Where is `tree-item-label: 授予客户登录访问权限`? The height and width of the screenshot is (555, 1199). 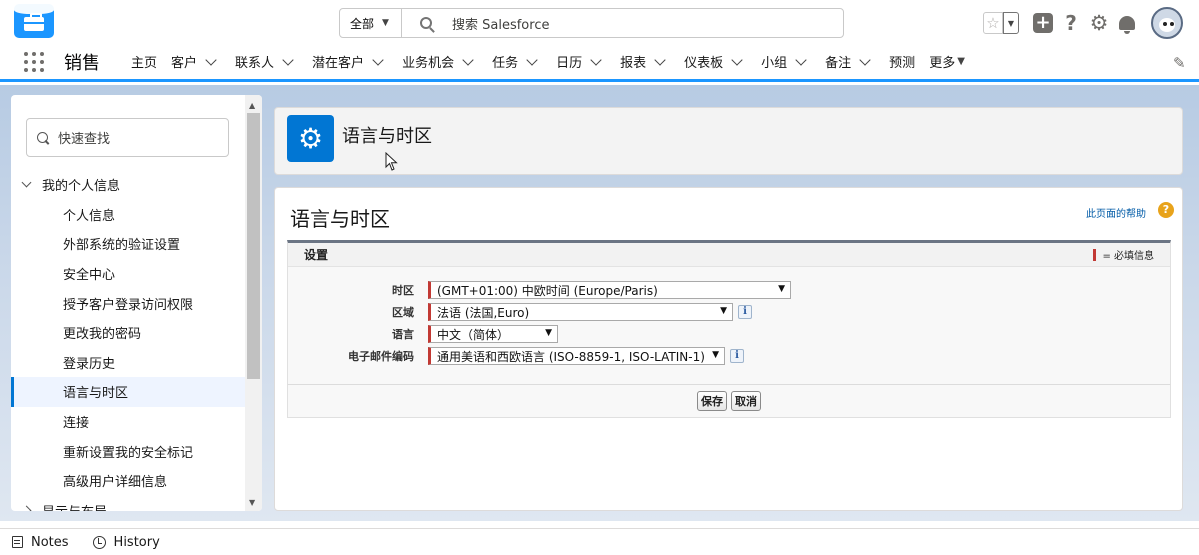
tree-item-label: 授予客户登录访问权限 is located at coordinates (128, 305).